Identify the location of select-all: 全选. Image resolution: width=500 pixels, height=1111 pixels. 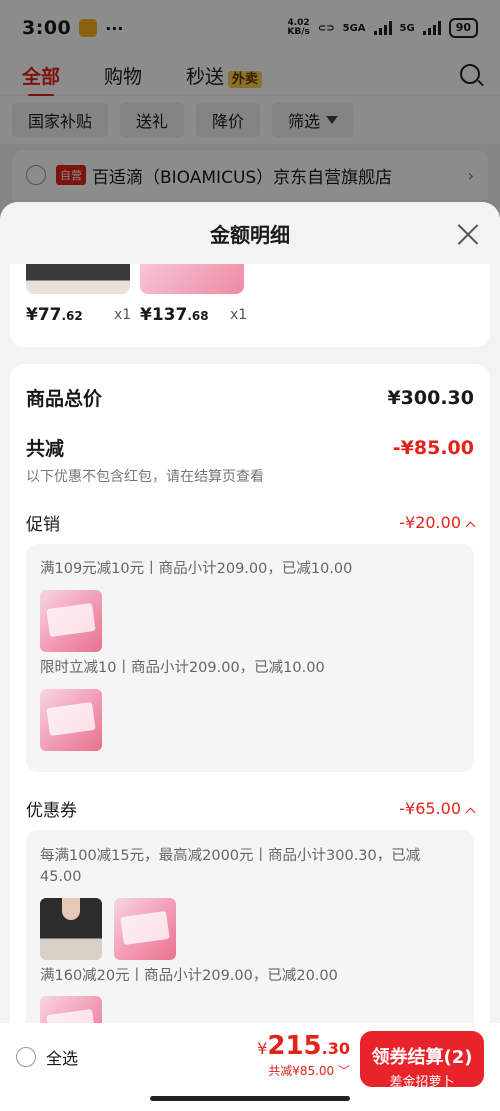
(47, 1057).